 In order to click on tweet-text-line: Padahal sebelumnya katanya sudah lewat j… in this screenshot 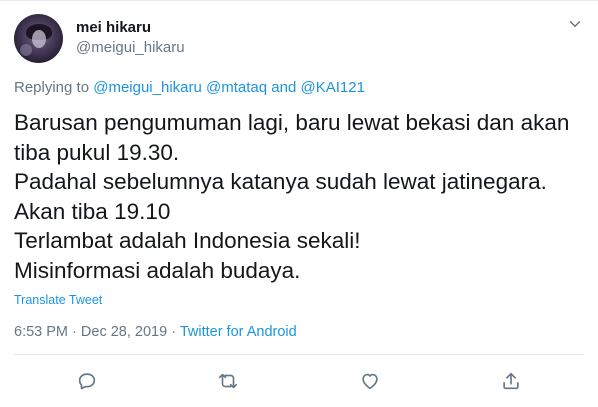, I will do `click(280, 182)`.